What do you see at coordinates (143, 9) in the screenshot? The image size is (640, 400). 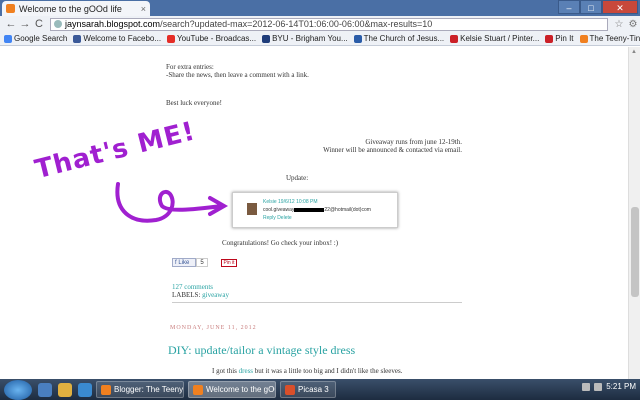 I see `tab-close-icon: ×` at bounding box center [143, 9].